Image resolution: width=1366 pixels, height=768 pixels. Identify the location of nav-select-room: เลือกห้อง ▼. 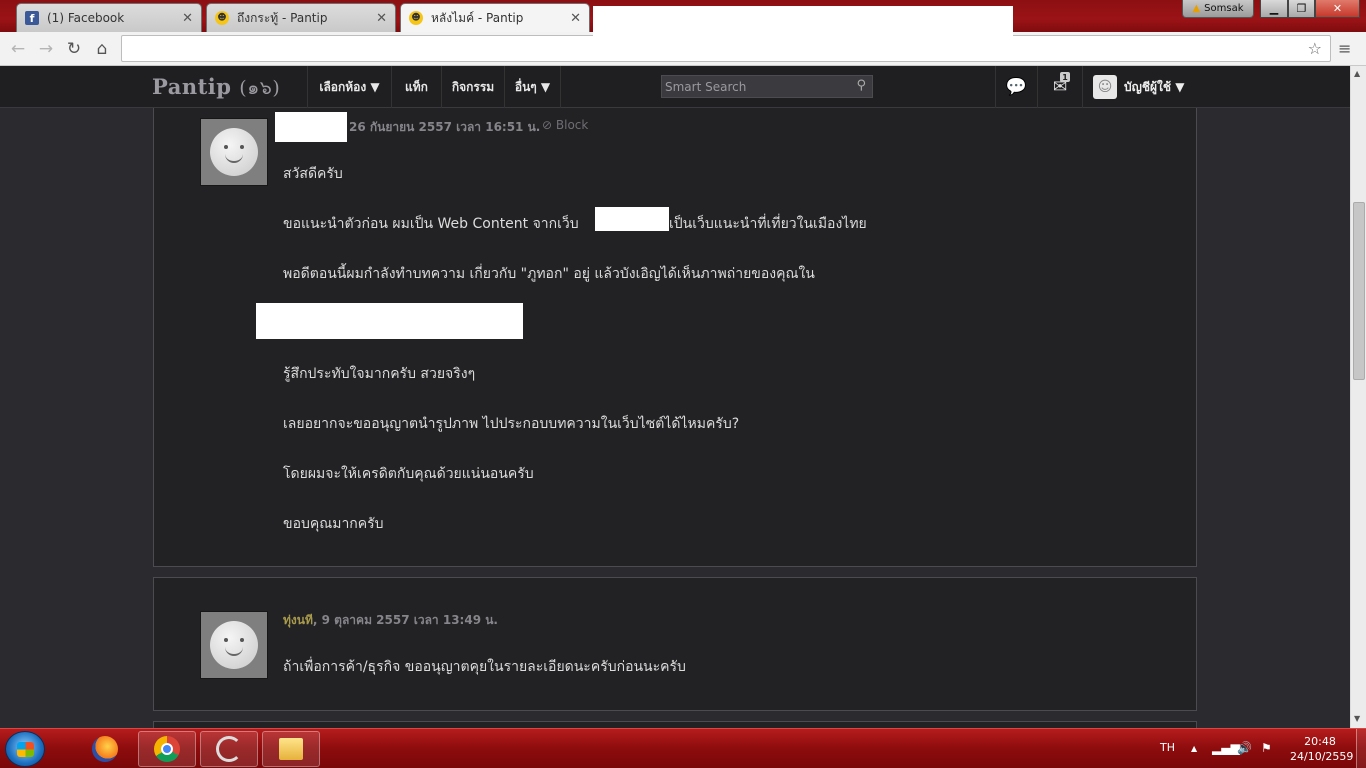
(349, 87).